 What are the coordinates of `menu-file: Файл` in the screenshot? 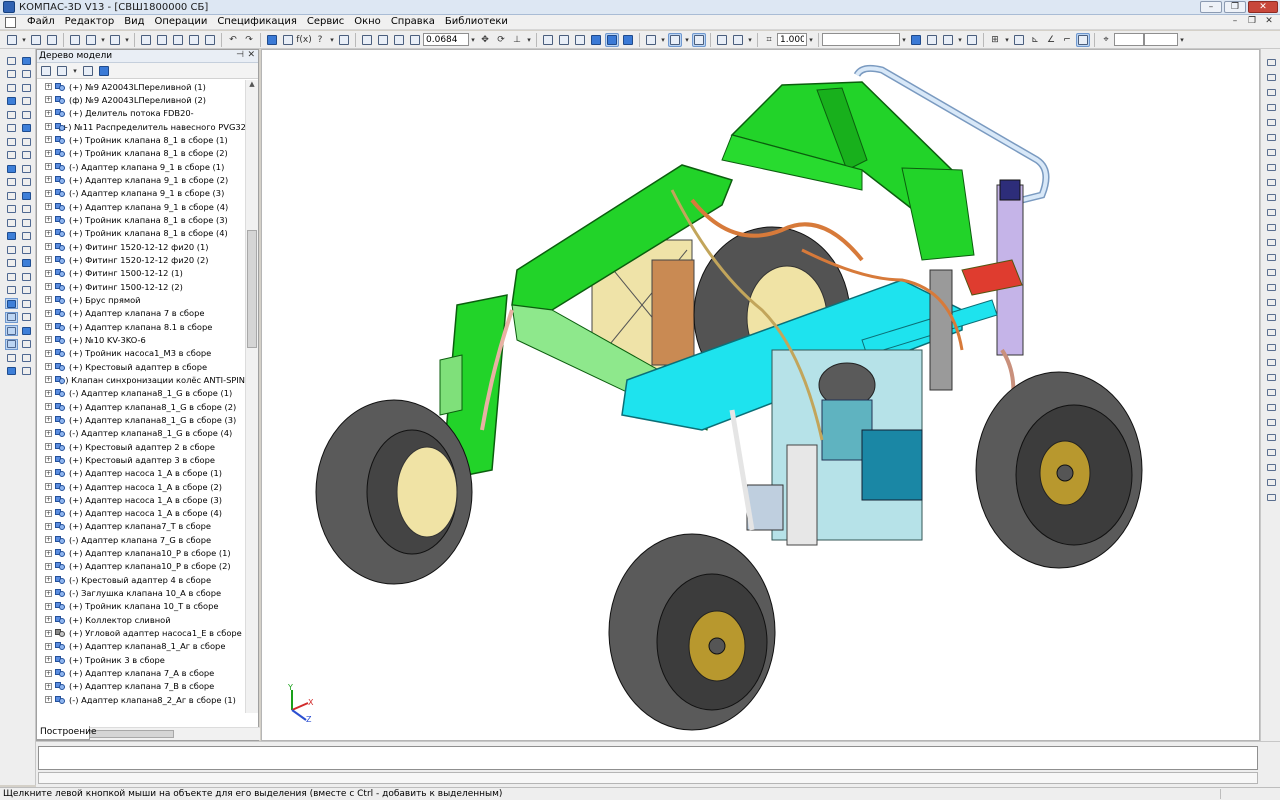 It's located at (41, 22).